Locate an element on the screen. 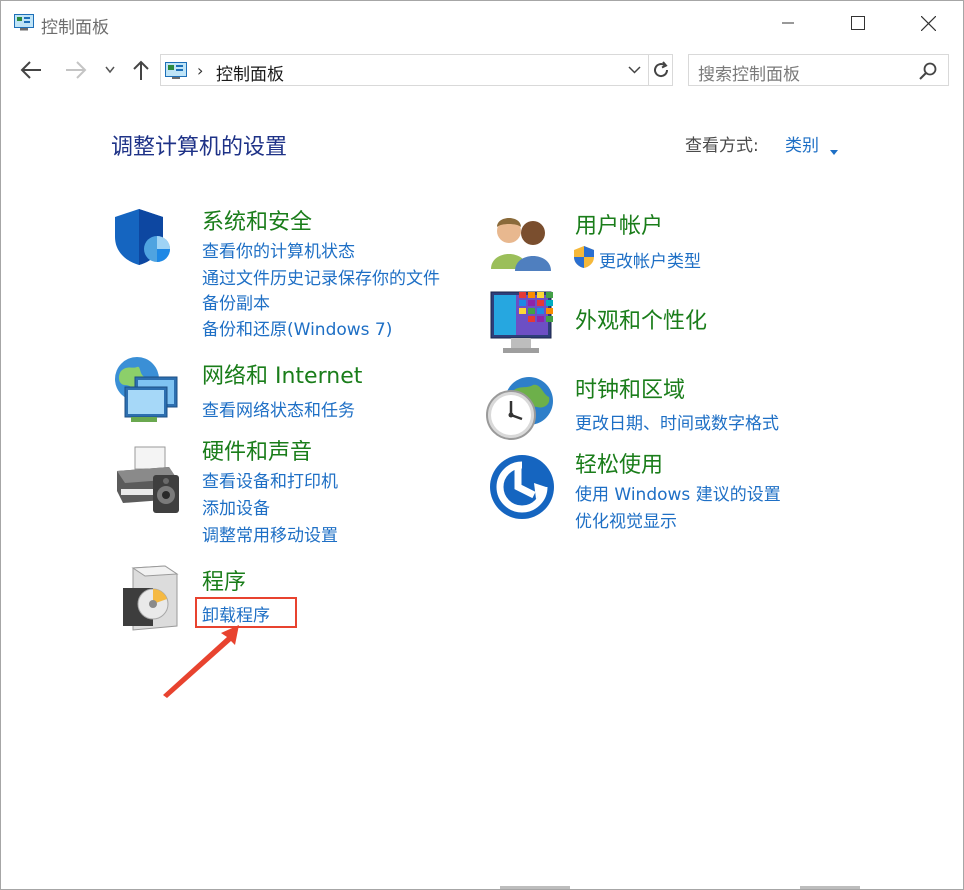 This screenshot has height=890, width=964. back-arrow-icon is located at coordinates (30, 70).